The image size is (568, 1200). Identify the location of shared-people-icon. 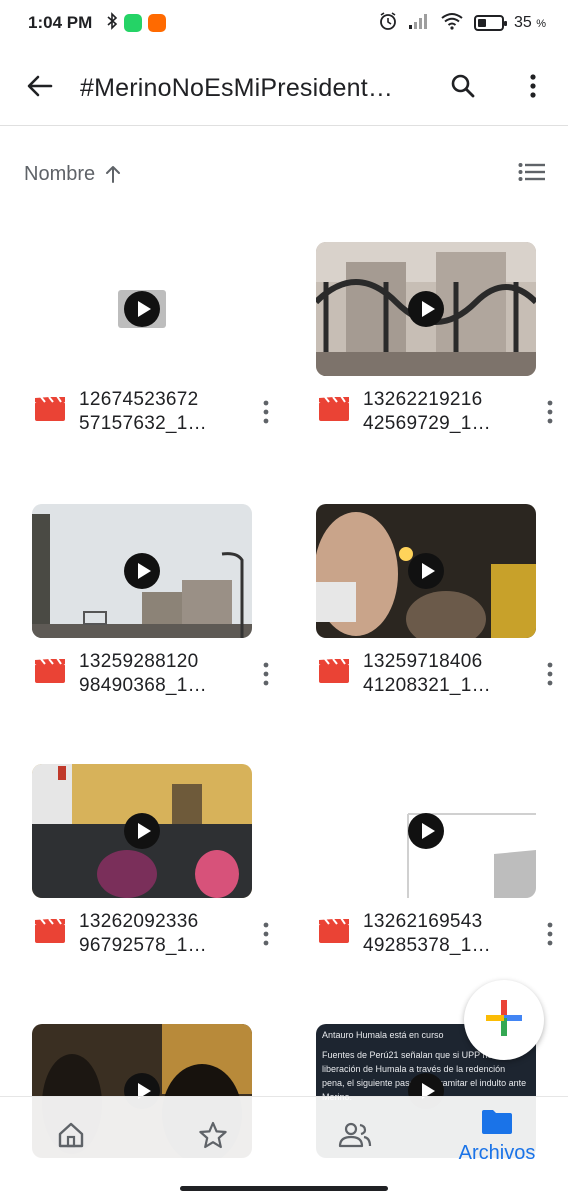
(355, 1137).